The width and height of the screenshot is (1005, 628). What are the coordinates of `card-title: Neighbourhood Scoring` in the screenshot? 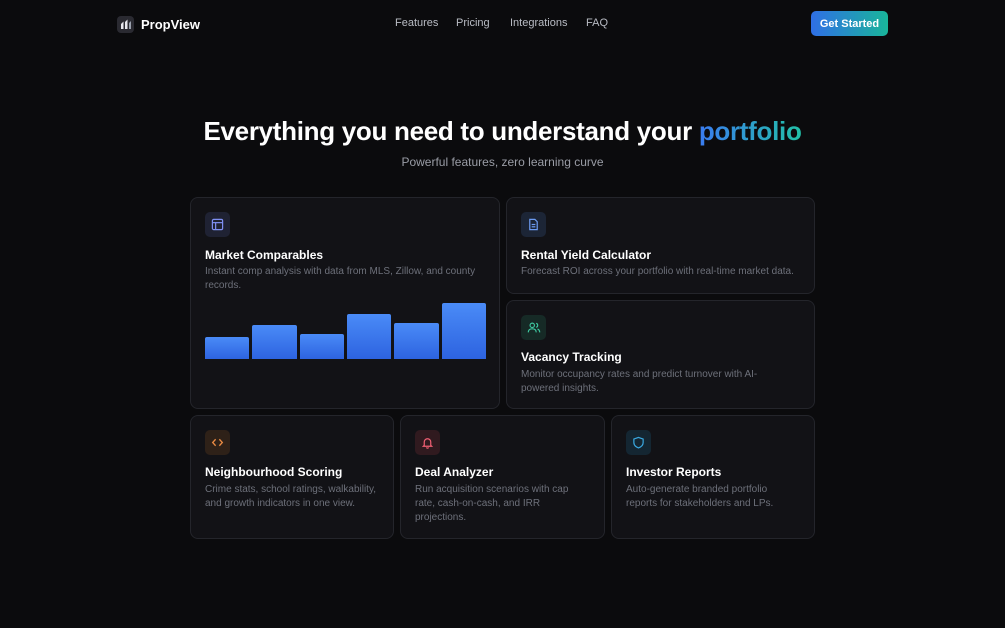 It's located at (274, 472).